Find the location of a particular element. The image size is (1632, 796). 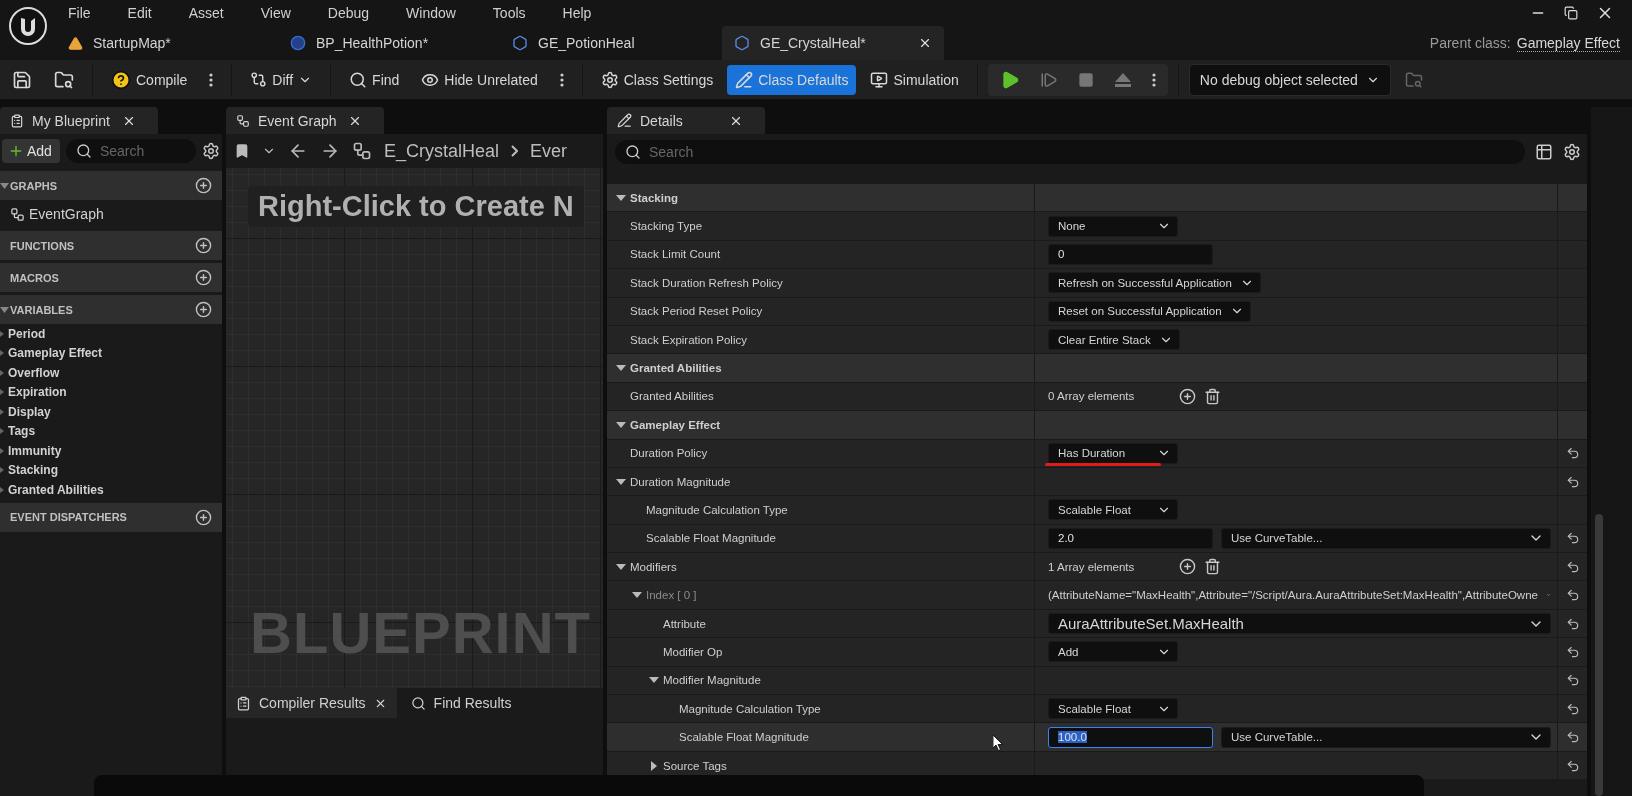

results-tab: Compiler Results is located at coordinates (311, 703).